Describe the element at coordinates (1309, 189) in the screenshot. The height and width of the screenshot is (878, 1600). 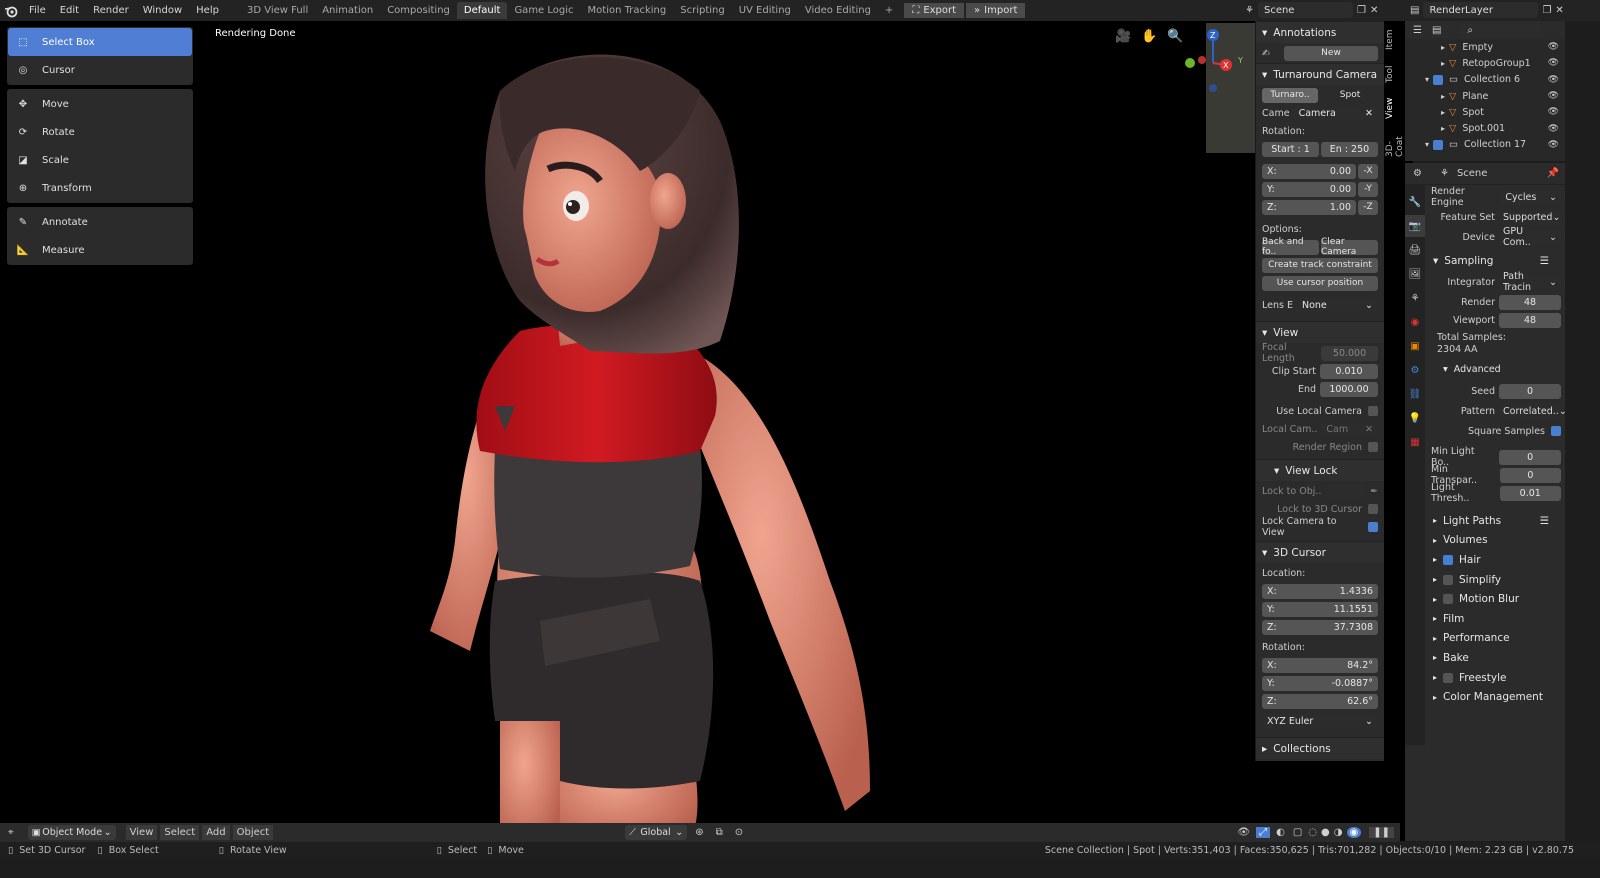
I see `rot-y-field: Y: 0.00` at that location.